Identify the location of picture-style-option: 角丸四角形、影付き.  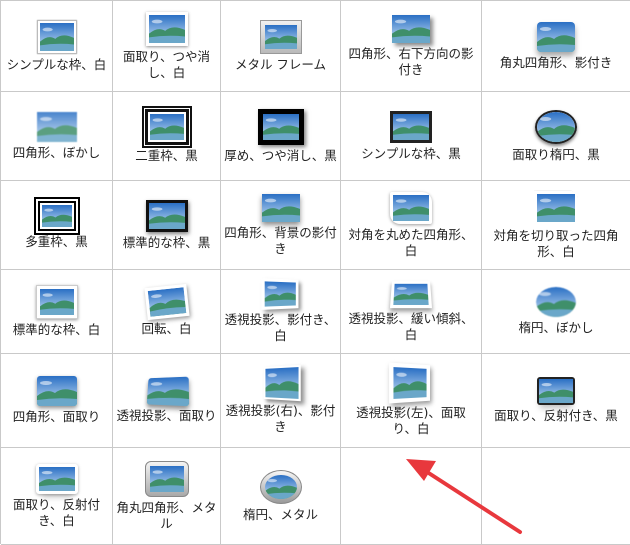
(556, 46).